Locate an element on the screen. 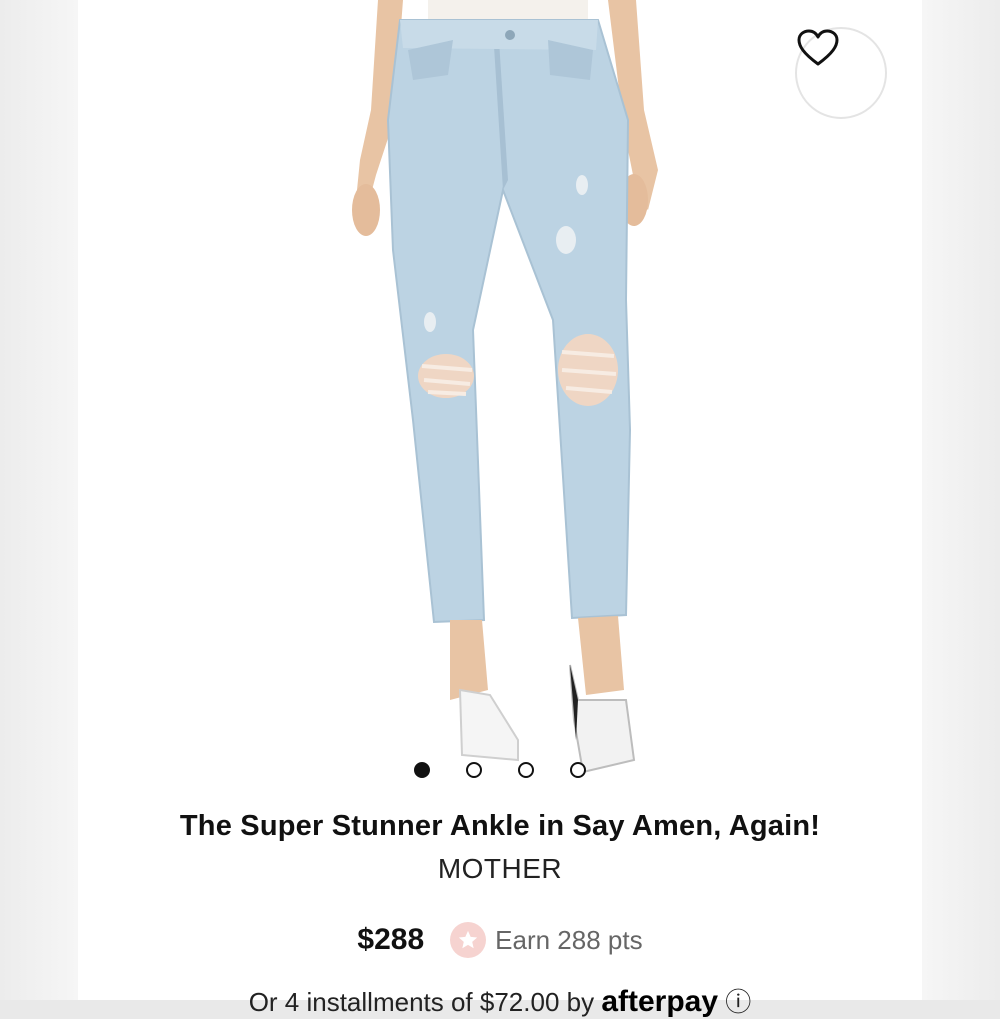 Image resolution: width=1000 pixels, height=1019 pixels. image-pager is located at coordinates (500, 770).